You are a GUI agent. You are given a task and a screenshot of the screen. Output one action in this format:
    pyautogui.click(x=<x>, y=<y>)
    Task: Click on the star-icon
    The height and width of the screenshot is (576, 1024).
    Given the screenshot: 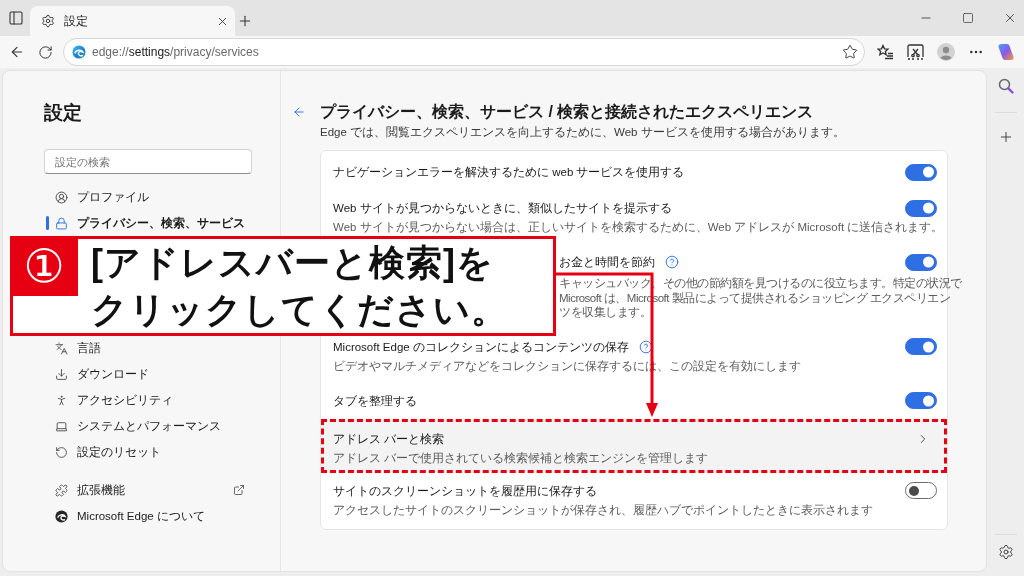 What is the action you would take?
    pyautogui.click(x=850, y=52)
    